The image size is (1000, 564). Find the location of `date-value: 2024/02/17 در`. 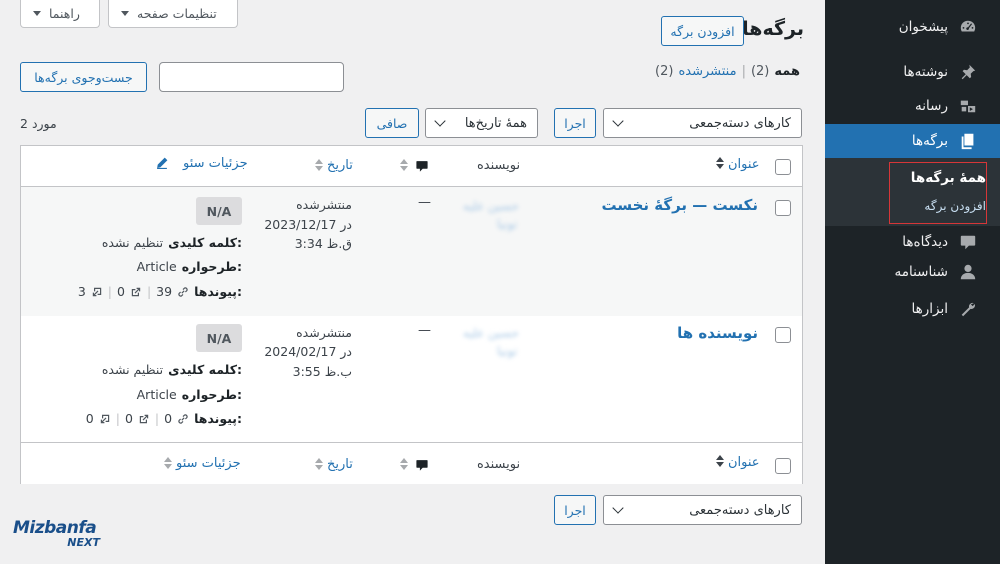

date-value: 2024/02/17 در is located at coordinates (308, 351).